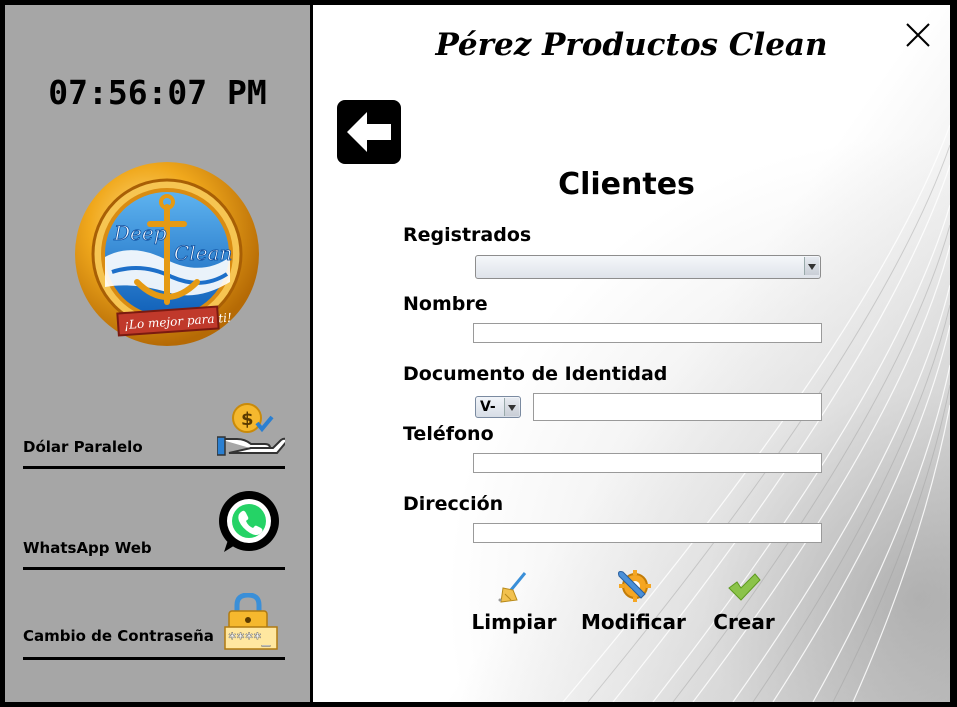 Image resolution: width=957 pixels, height=707 pixels. Describe the element at coordinates (467, 235) in the screenshot. I see `registrados-label: Registrados` at that location.